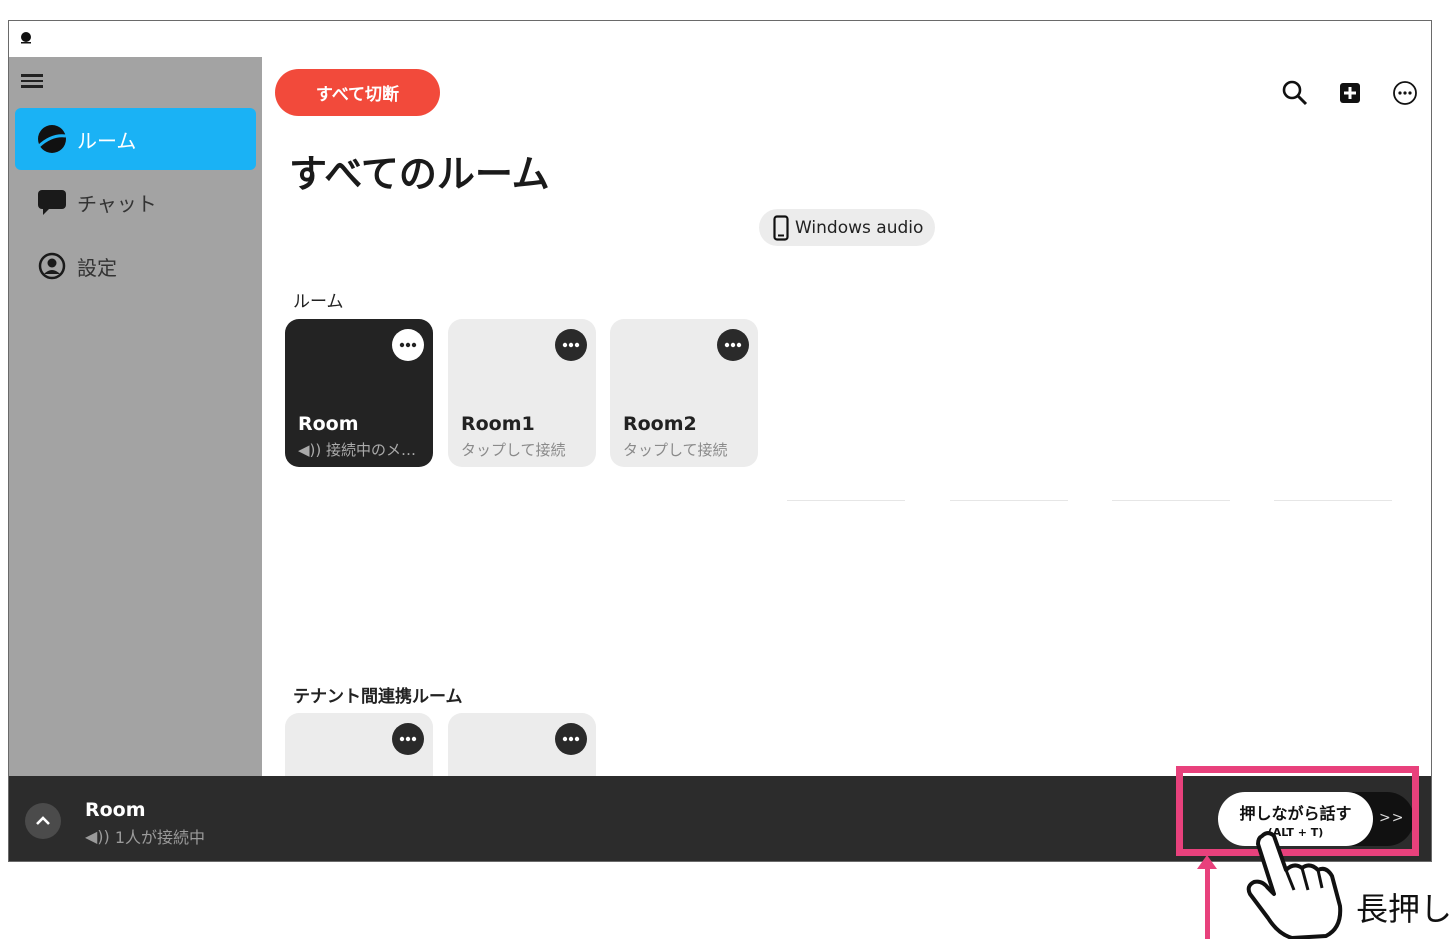 This screenshot has width=1456, height=939. Describe the element at coordinates (378, 697) in the screenshot. I see `cross-tenant-section-label: テナント間連携ルーム` at that location.